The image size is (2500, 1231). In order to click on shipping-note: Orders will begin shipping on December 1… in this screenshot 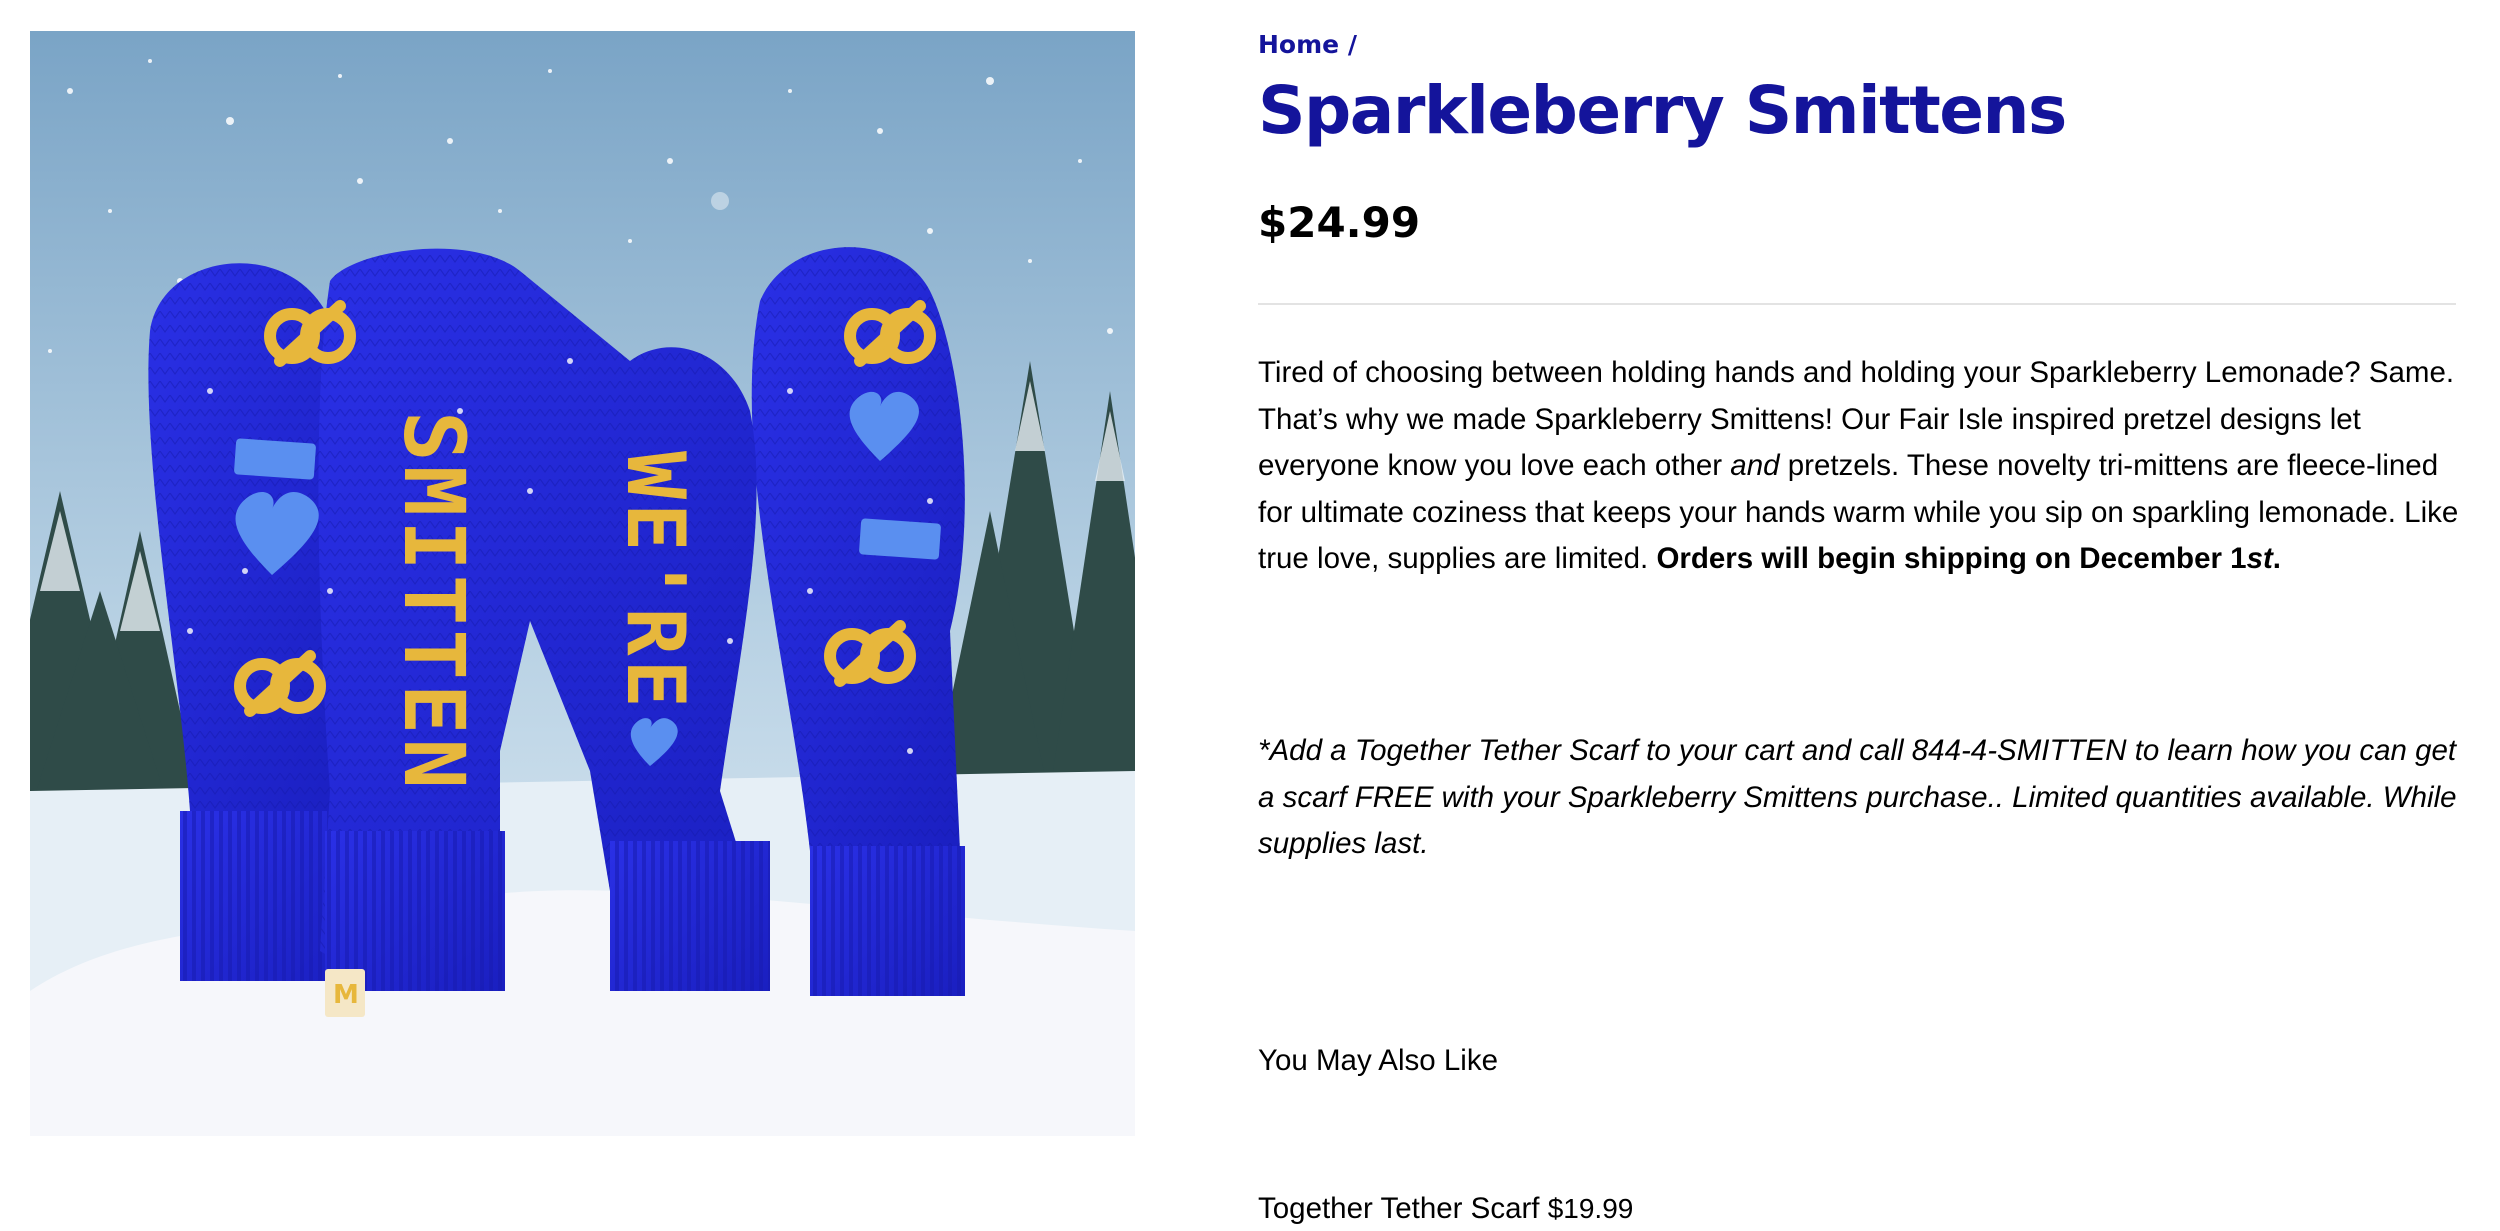, I will do `click(1968, 558)`.